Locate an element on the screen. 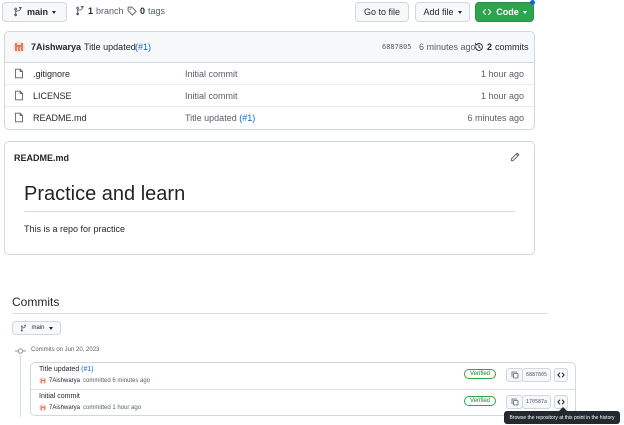 Image resolution: width=624 pixels, height=425 pixels. commit-title: Title updated (#1) is located at coordinates (66, 369).